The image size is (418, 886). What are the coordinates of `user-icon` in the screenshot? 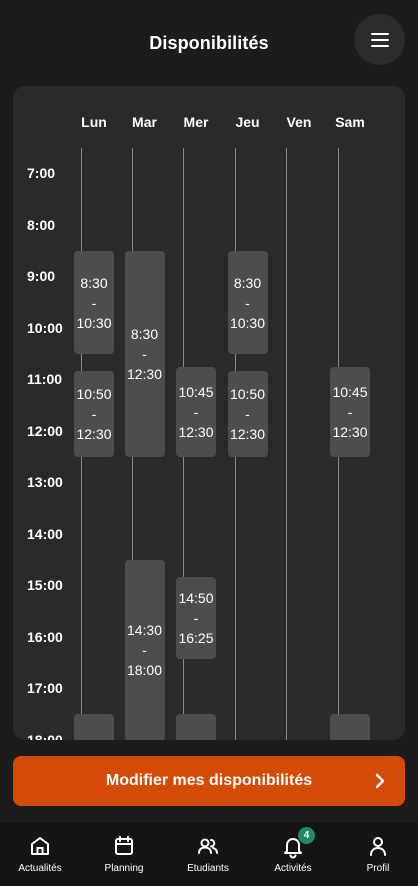 It's located at (378, 846).